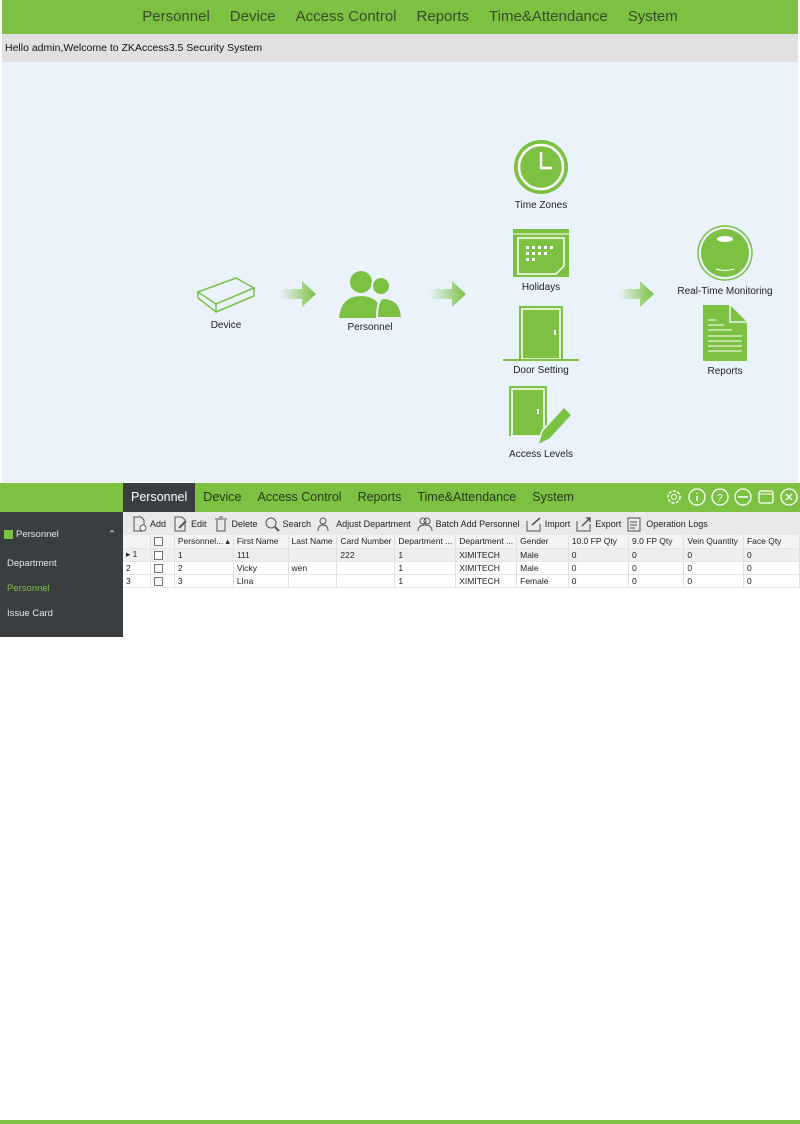 The height and width of the screenshot is (1124, 800). I want to click on export-button: Export, so click(598, 524).